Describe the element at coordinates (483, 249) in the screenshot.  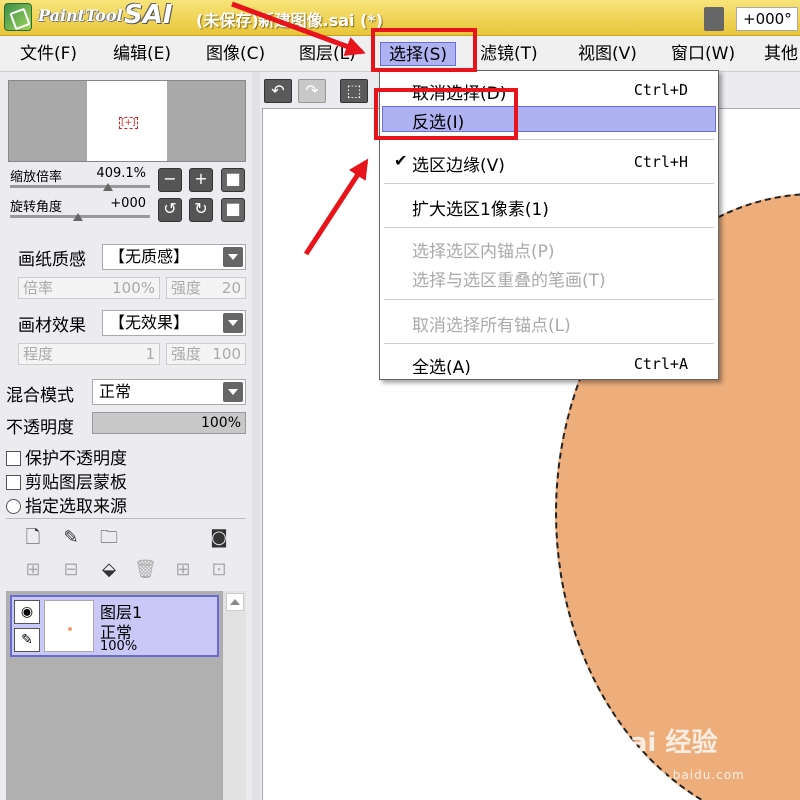
I see `menu-select-anchors: 选择选区内锚点(P)` at that location.